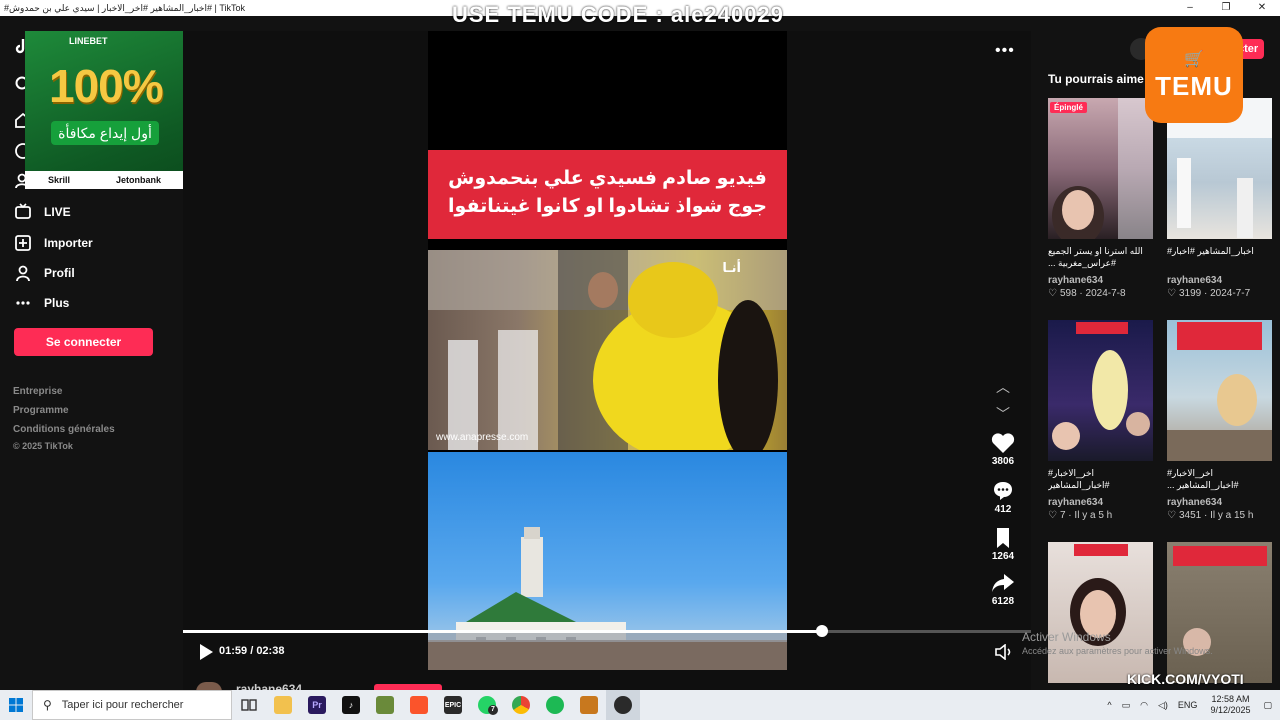 The width and height of the screenshot is (1280, 720). Describe the element at coordinates (41, 410) in the screenshot. I see `footer-link-programme: Programme` at that location.